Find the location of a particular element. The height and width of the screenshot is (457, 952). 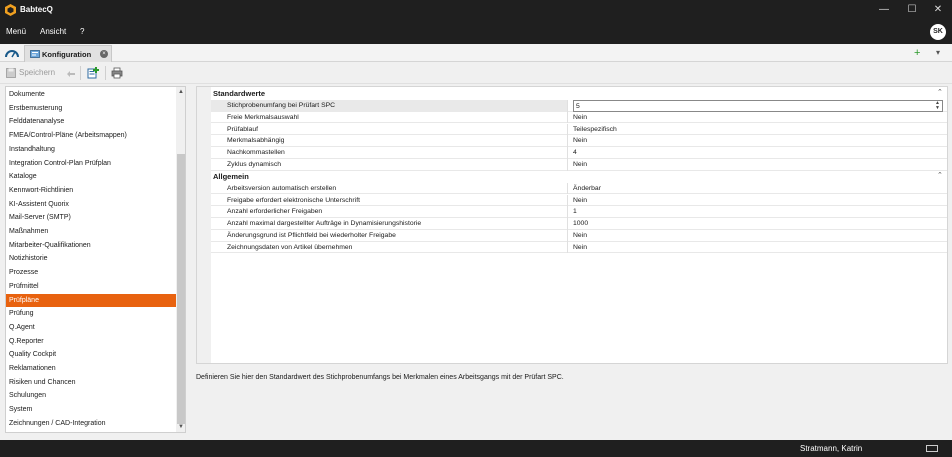

sidebar-item: Risiken und Chancen is located at coordinates (91, 383).